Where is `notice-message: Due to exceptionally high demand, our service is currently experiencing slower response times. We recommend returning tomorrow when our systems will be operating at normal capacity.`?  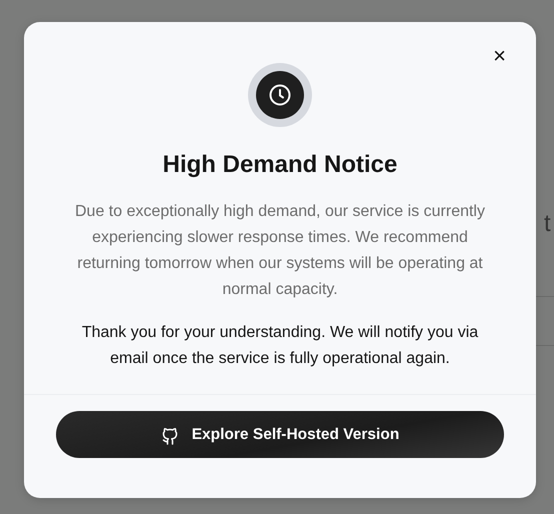
notice-message: Due to exceptionally high demand, our service is currently experiencing slower response times. We recommend returning tomorrow when our systems will be operating at normal capacity. is located at coordinates (280, 251).